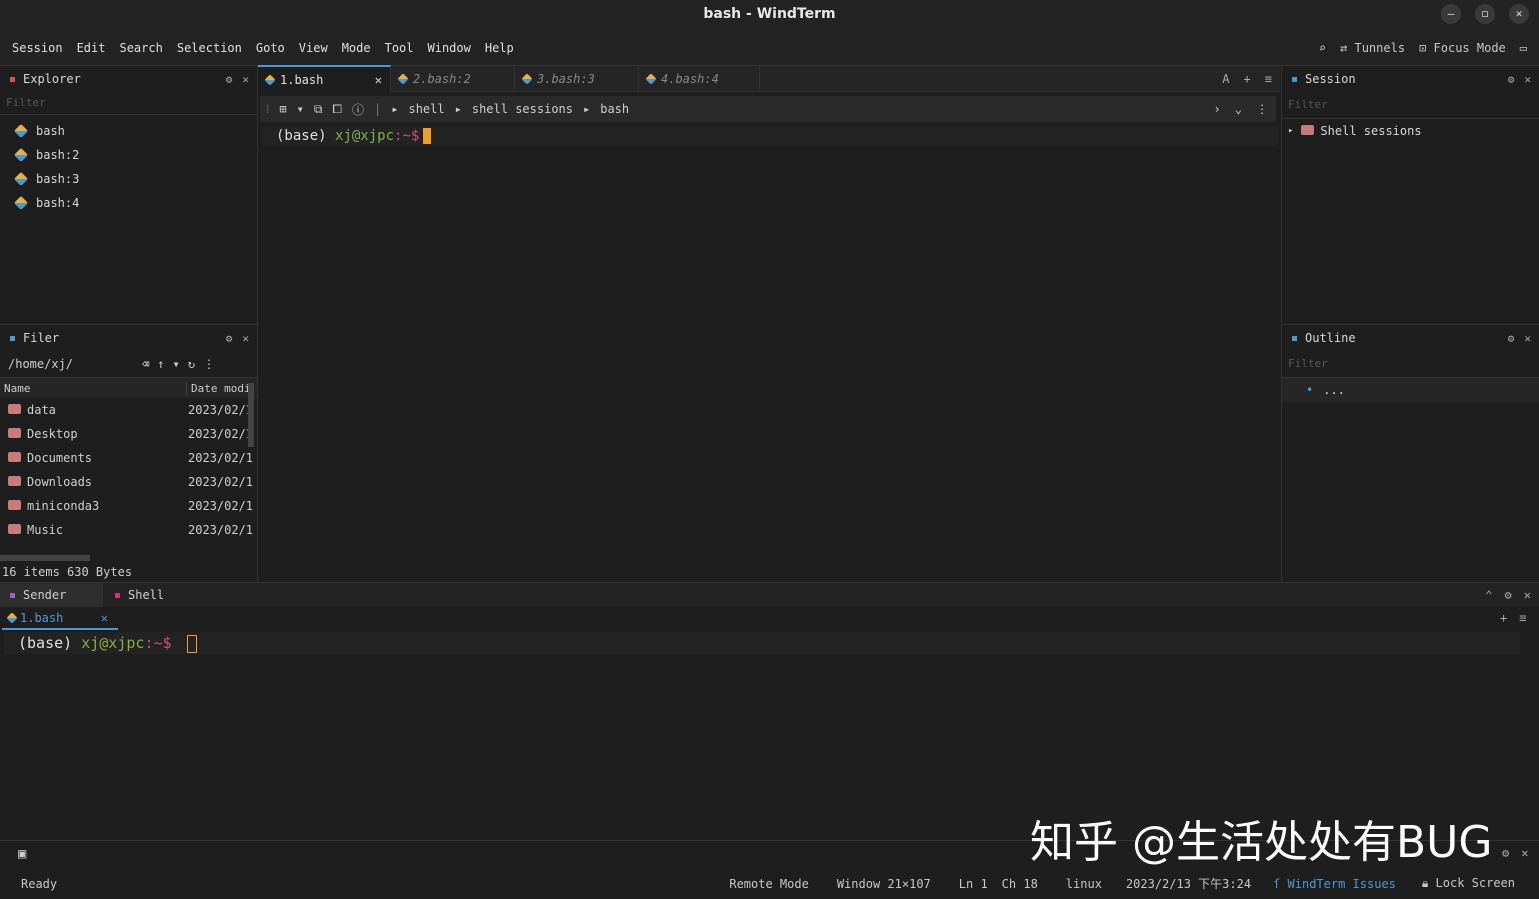 Image resolution: width=1539 pixels, height=899 pixels. Describe the element at coordinates (93, 388) in the screenshot. I see `column-name: Name` at that location.